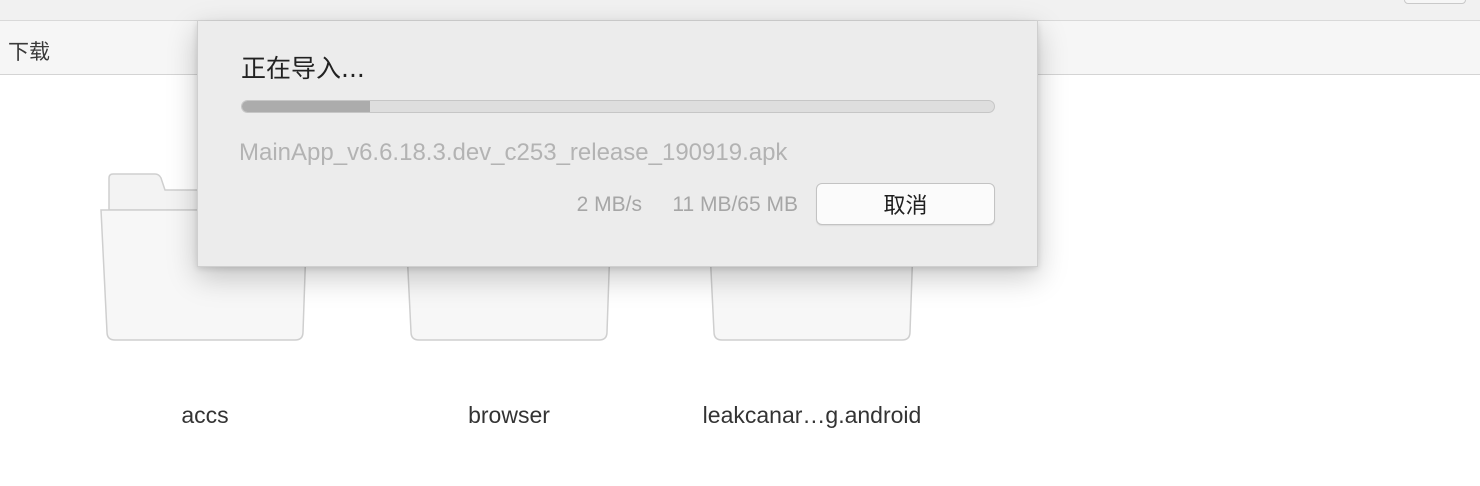 The image size is (1480, 486). Describe the element at coordinates (306, 106) in the screenshot. I see `progress-fill` at that location.